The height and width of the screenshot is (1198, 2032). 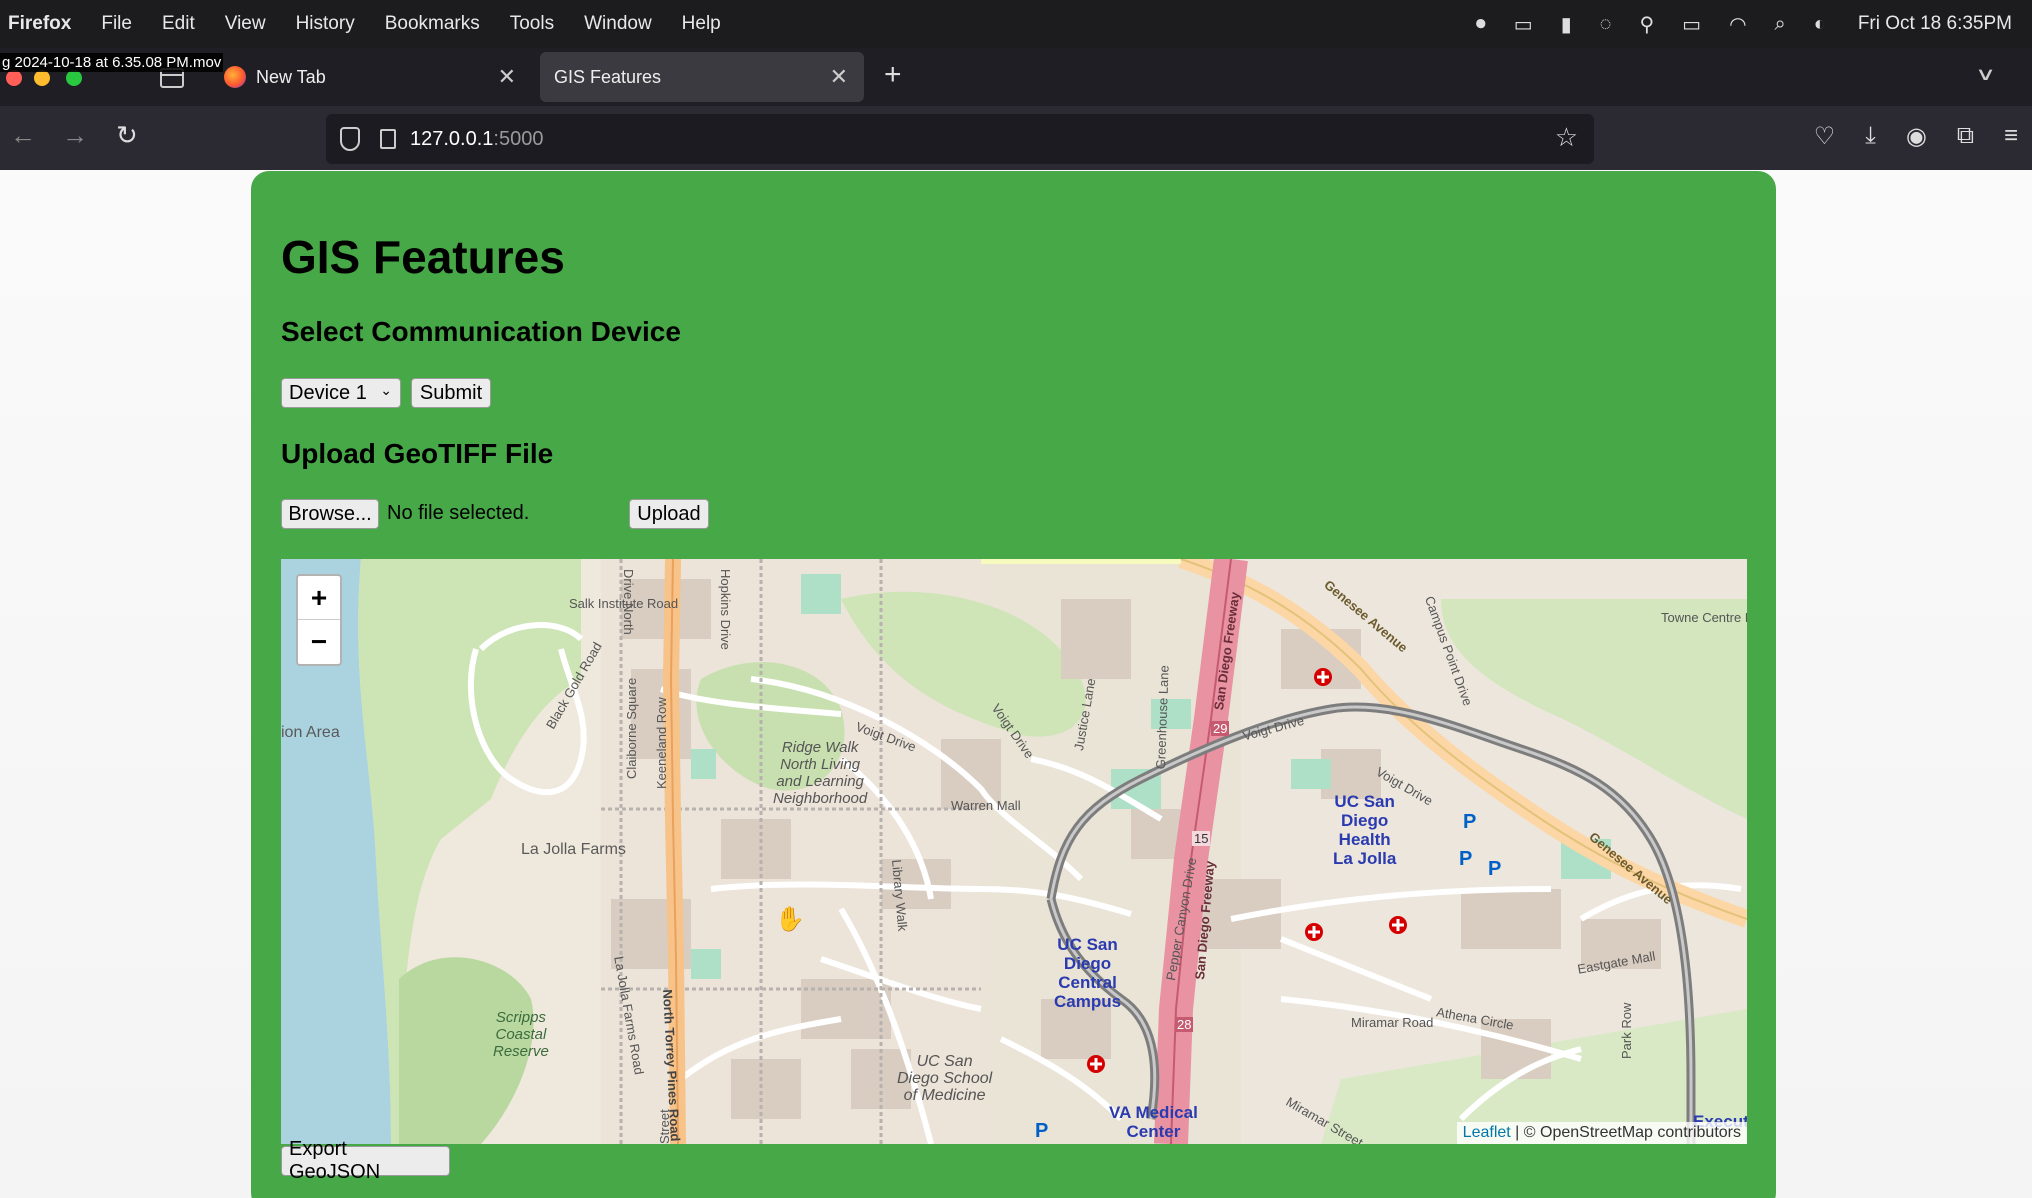 I want to click on menu-view: View, so click(x=245, y=24).